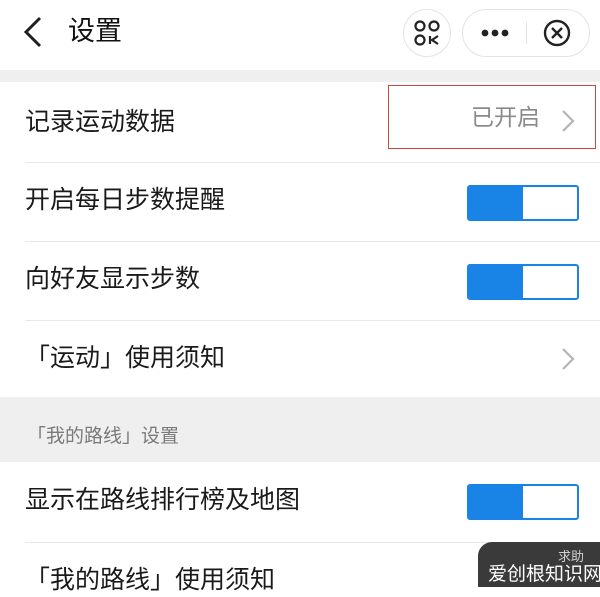  I want to click on show-friends-toggle, so click(523, 282).